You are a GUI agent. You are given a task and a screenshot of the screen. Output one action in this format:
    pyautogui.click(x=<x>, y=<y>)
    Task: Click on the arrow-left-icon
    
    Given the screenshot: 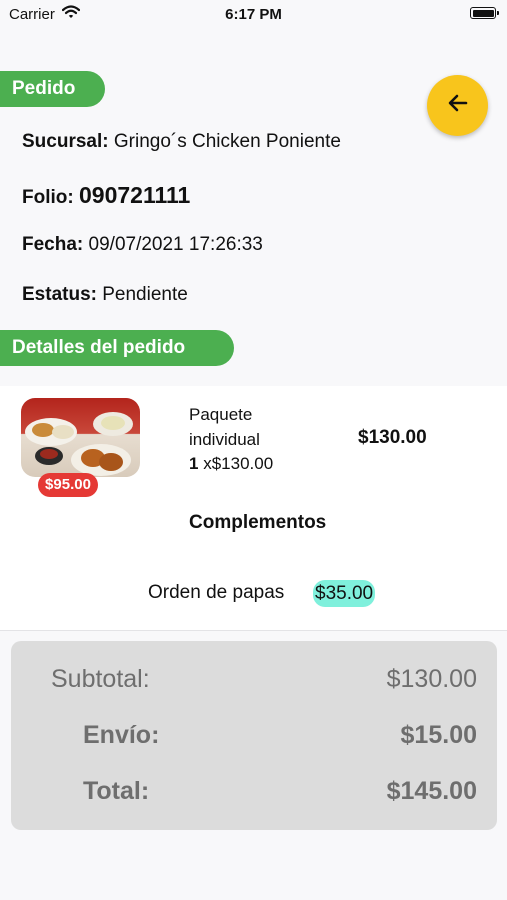 What is the action you would take?
    pyautogui.click(x=458, y=105)
    